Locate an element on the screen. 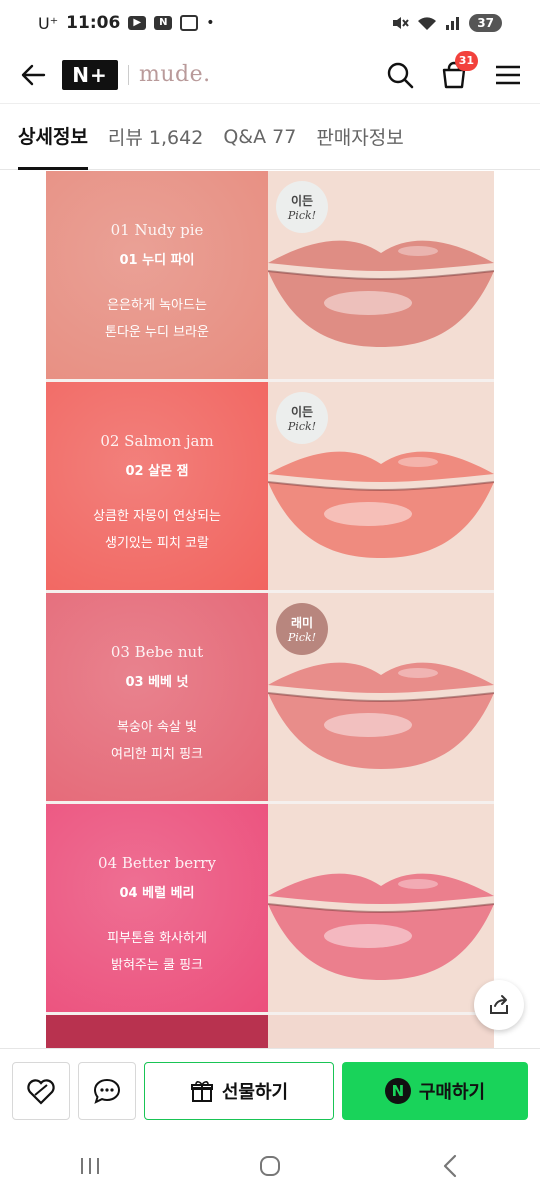 This screenshot has width=540, height=1200. heart-icon is located at coordinates (41, 1091).